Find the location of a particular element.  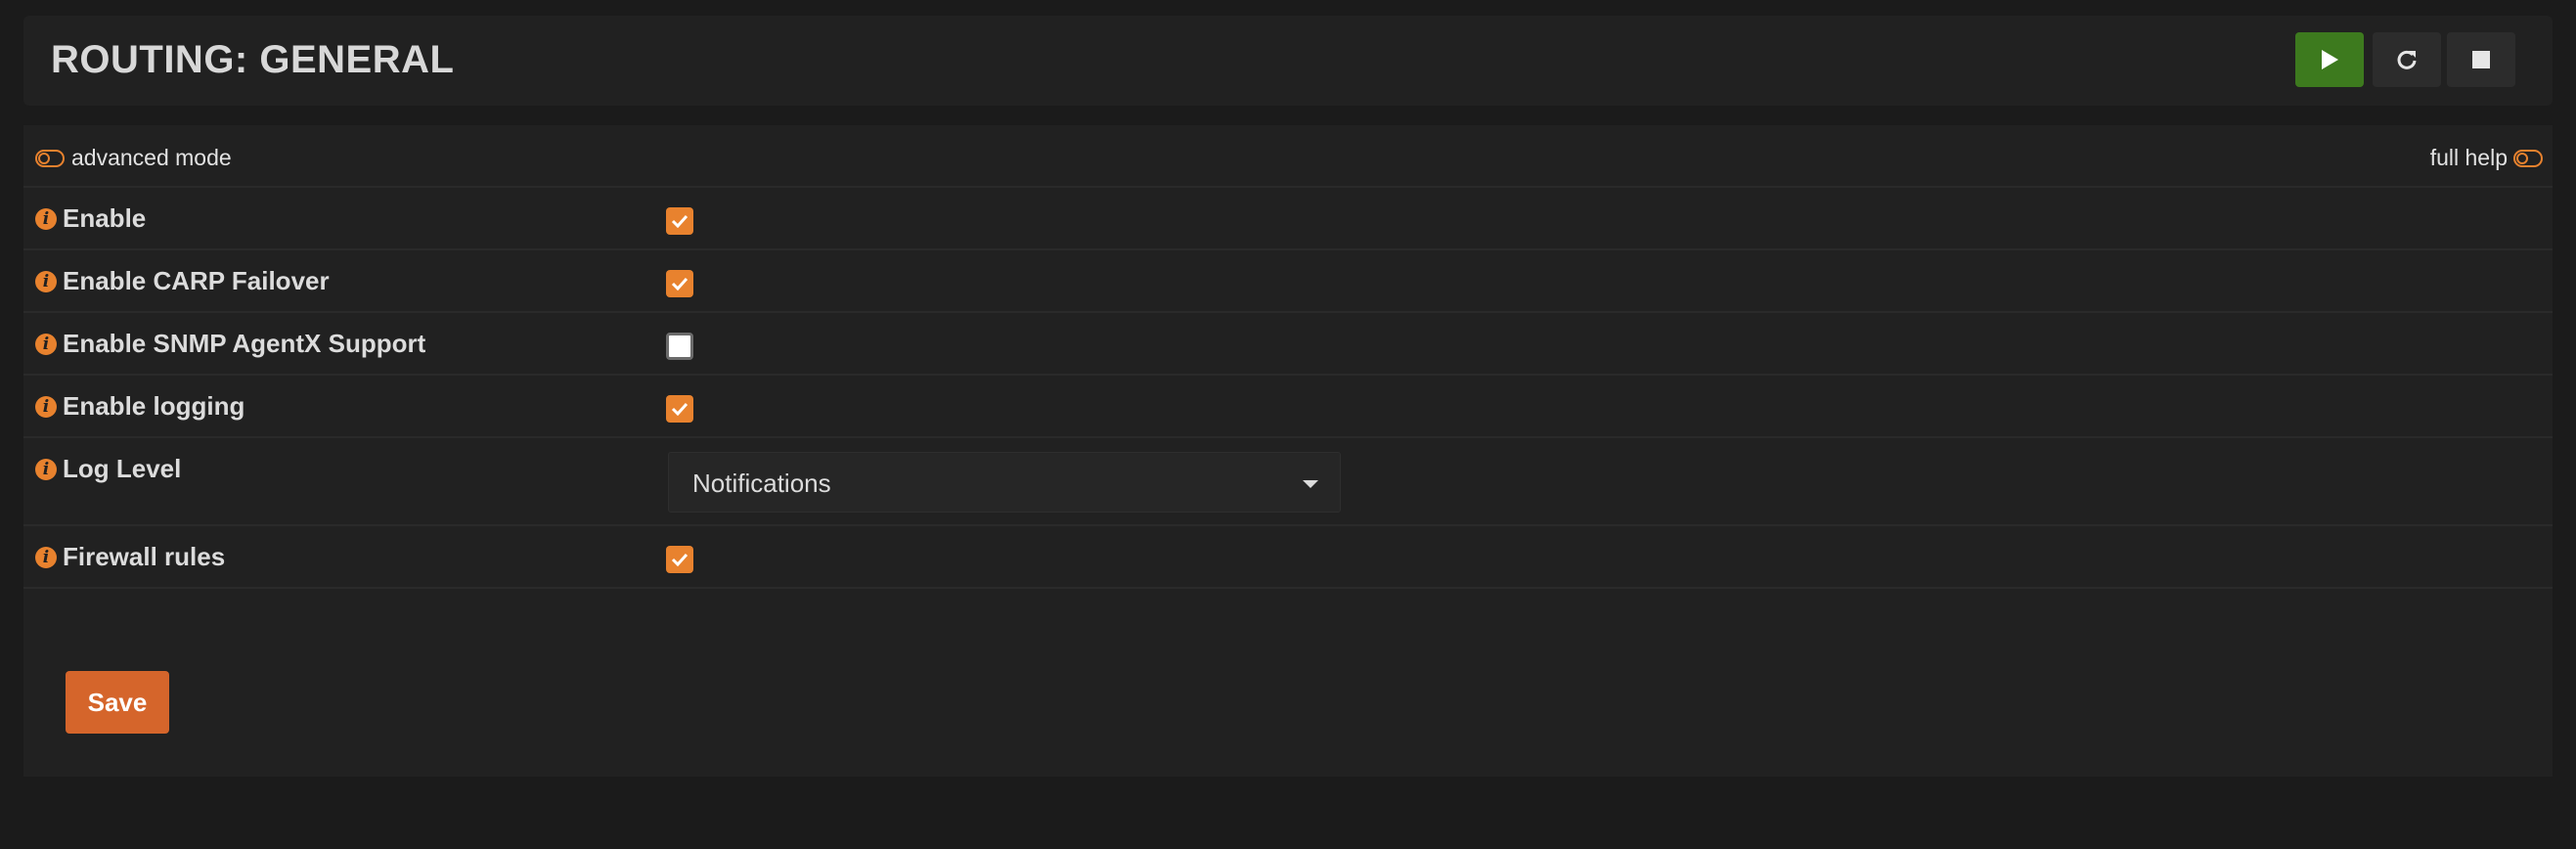

caret-down-icon is located at coordinates (1310, 484).